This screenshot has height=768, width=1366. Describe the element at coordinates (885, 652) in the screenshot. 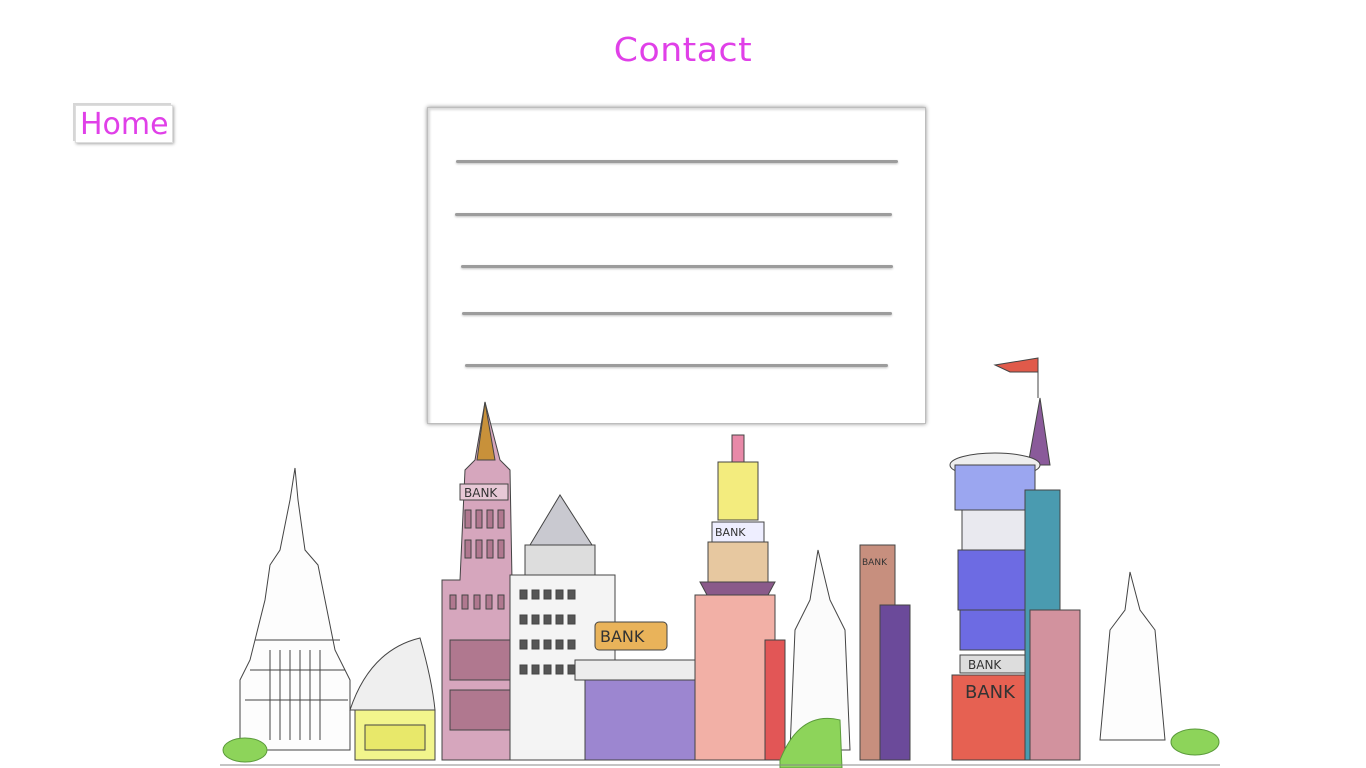

I see `slim-brown-tower: BANK` at that location.